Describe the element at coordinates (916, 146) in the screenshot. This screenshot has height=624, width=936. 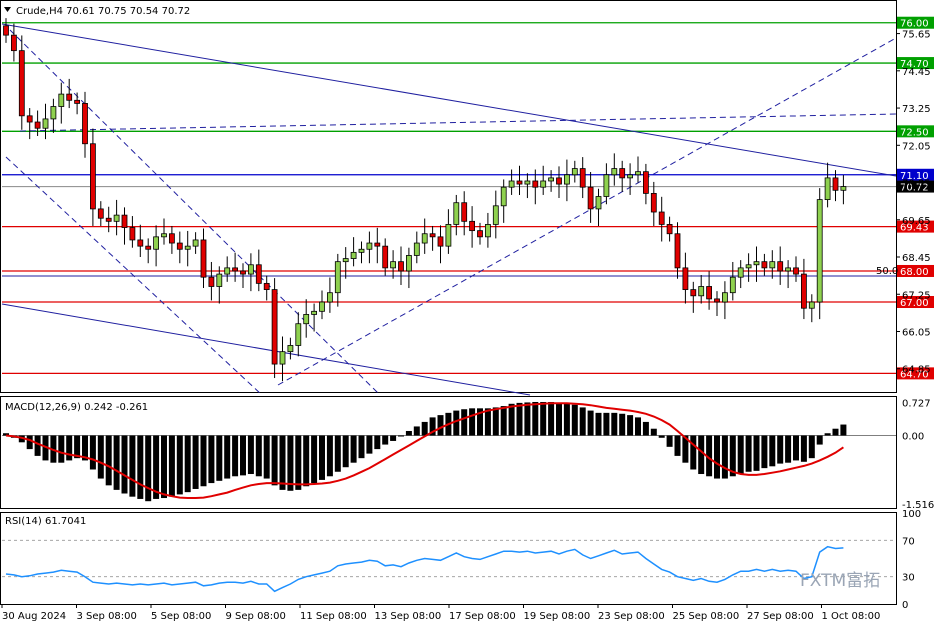
I see `price-tick-label: 72.05` at that location.